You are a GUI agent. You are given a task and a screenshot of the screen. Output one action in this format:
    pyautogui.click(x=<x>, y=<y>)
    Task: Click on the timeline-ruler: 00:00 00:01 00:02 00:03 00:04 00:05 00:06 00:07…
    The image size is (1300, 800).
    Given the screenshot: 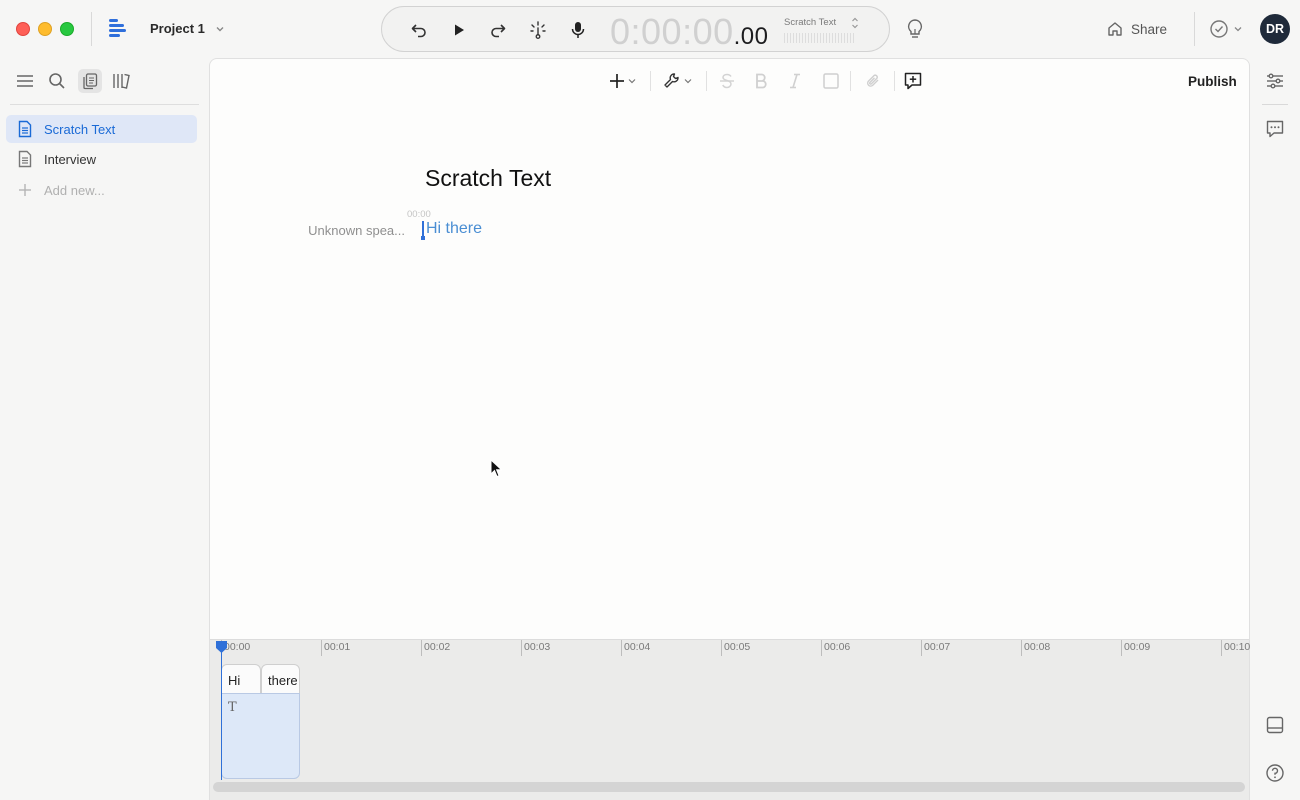 What is the action you would take?
    pyautogui.click(x=730, y=649)
    